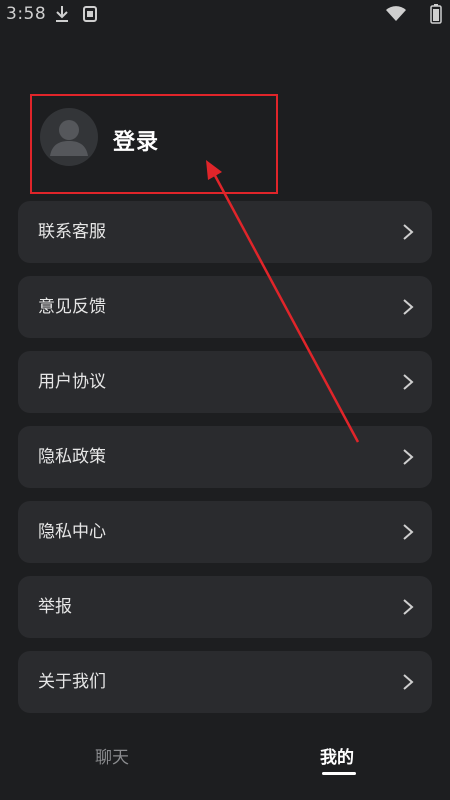 This screenshot has width=450, height=800. I want to click on menu-item-feedback: 意见反馈, so click(225, 307).